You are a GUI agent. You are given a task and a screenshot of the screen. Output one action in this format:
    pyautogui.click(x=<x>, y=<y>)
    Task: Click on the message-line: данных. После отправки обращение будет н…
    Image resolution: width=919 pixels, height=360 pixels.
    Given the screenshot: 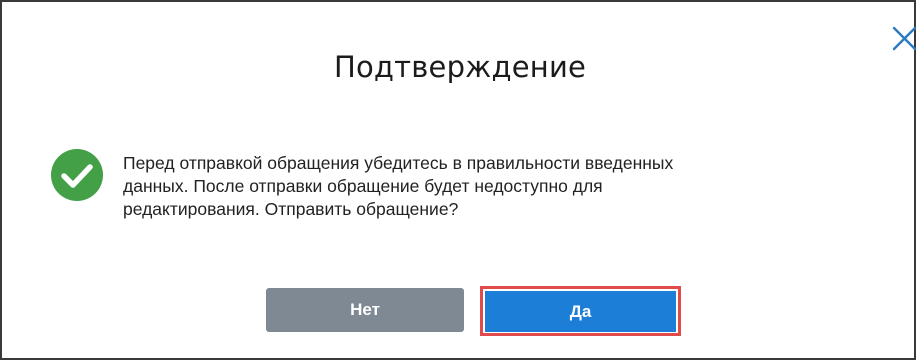 What is the action you would take?
    pyautogui.click(x=363, y=186)
    